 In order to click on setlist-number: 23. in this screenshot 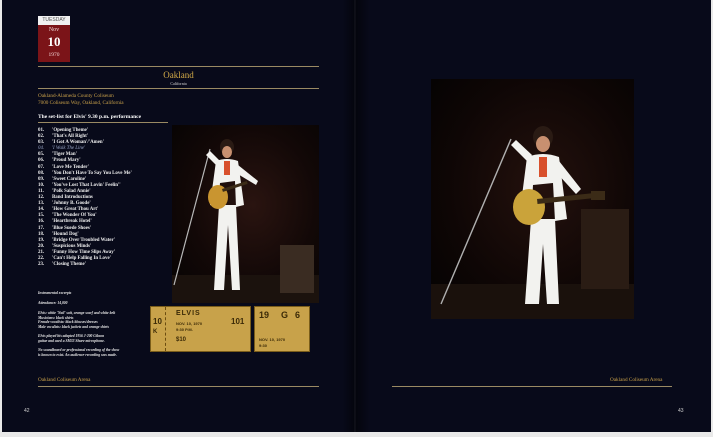, I will do `click(41, 265)`.